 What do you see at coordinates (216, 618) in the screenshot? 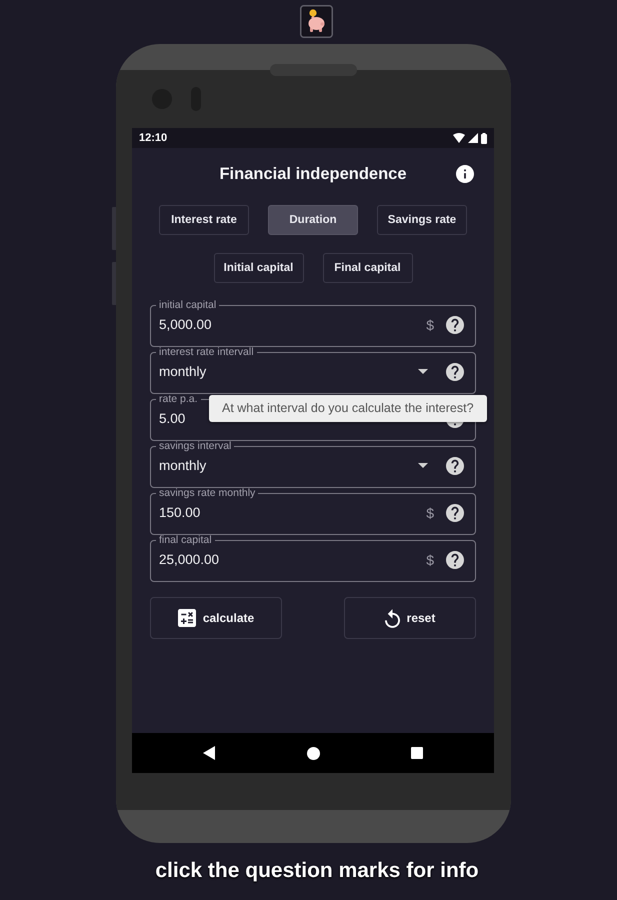
I see `calculate-button: calculate` at bounding box center [216, 618].